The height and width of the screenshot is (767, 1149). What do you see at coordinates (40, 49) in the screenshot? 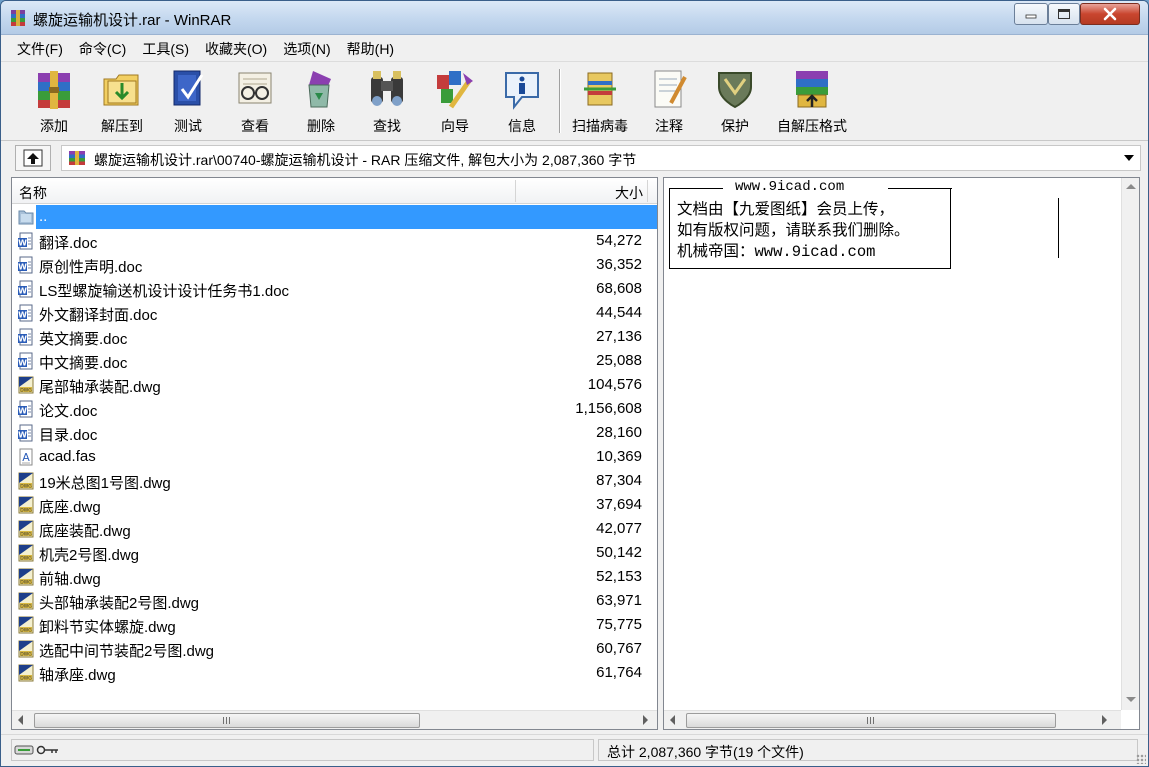
I see `menu-file: 文件(F)` at bounding box center [40, 49].